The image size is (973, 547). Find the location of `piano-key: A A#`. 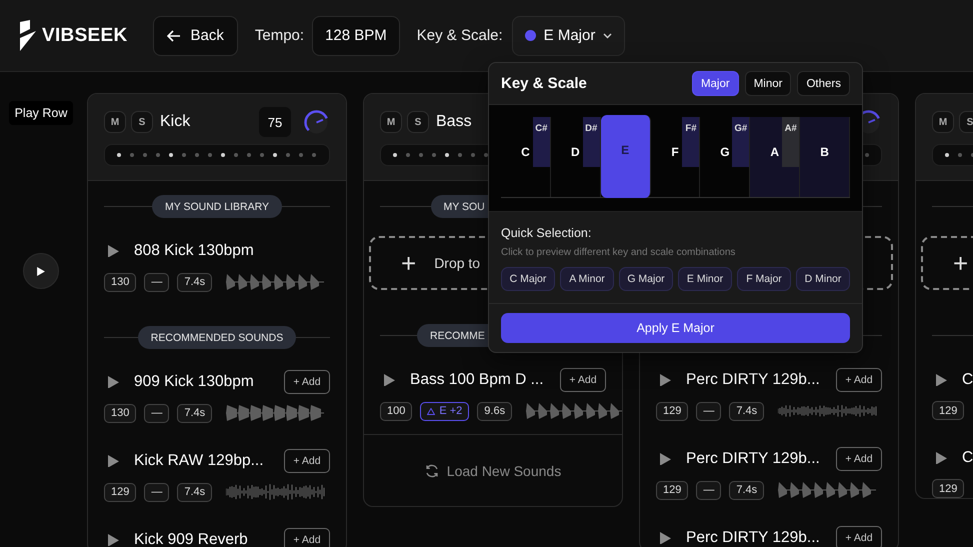

piano-key: A A# is located at coordinates (775, 157).